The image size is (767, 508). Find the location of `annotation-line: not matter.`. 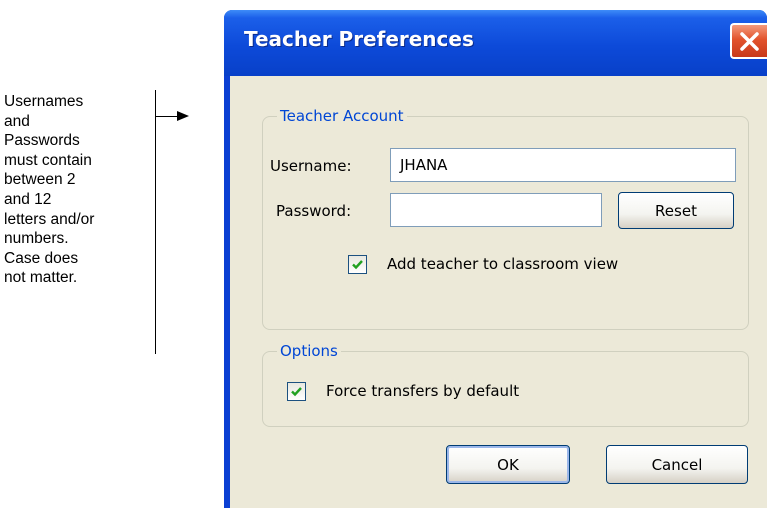

annotation-line: not matter. is located at coordinates (41, 278).